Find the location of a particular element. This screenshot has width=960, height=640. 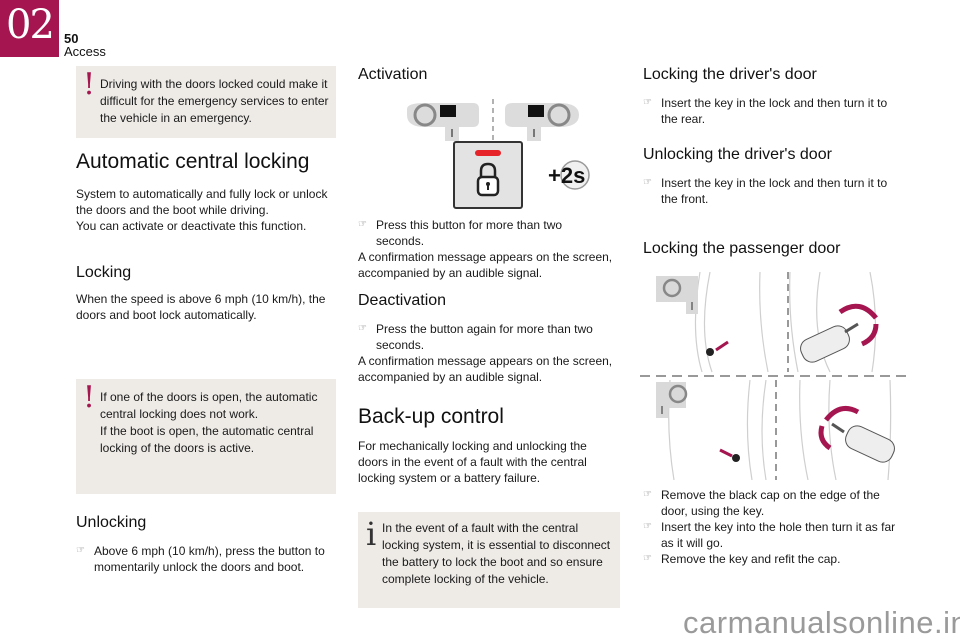

dashboard-right-icon is located at coordinates (542, 122).